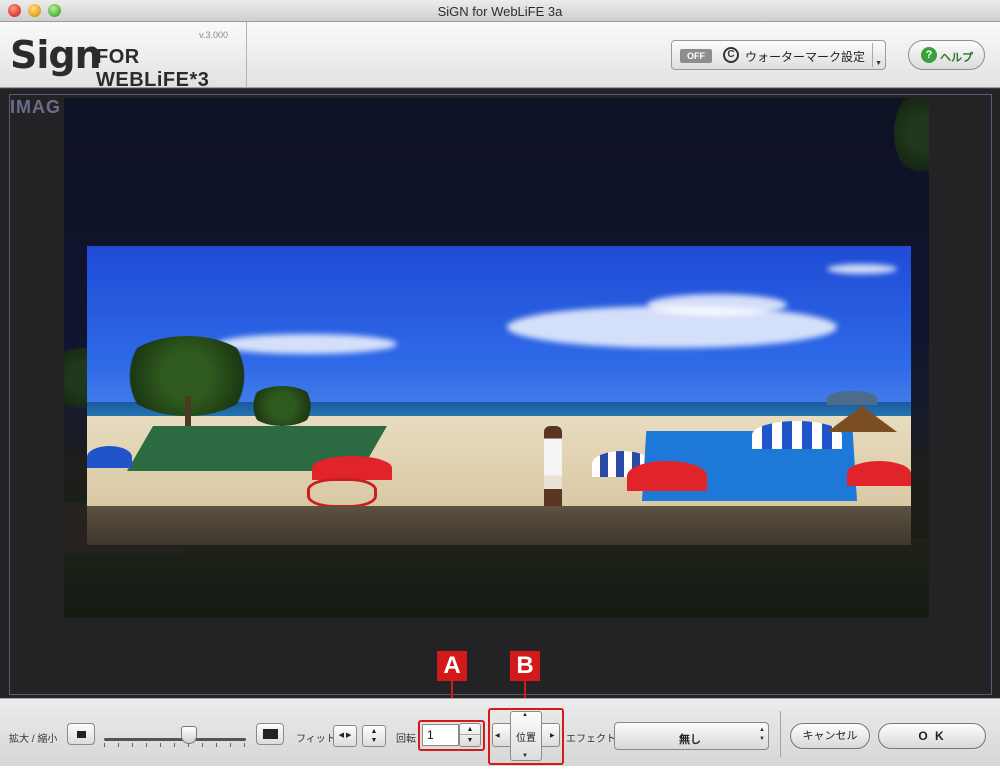  Describe the element at coordinates (374, 736) in the screenshot. I see `fit-vertical-button: ▲ ▼` at that location.